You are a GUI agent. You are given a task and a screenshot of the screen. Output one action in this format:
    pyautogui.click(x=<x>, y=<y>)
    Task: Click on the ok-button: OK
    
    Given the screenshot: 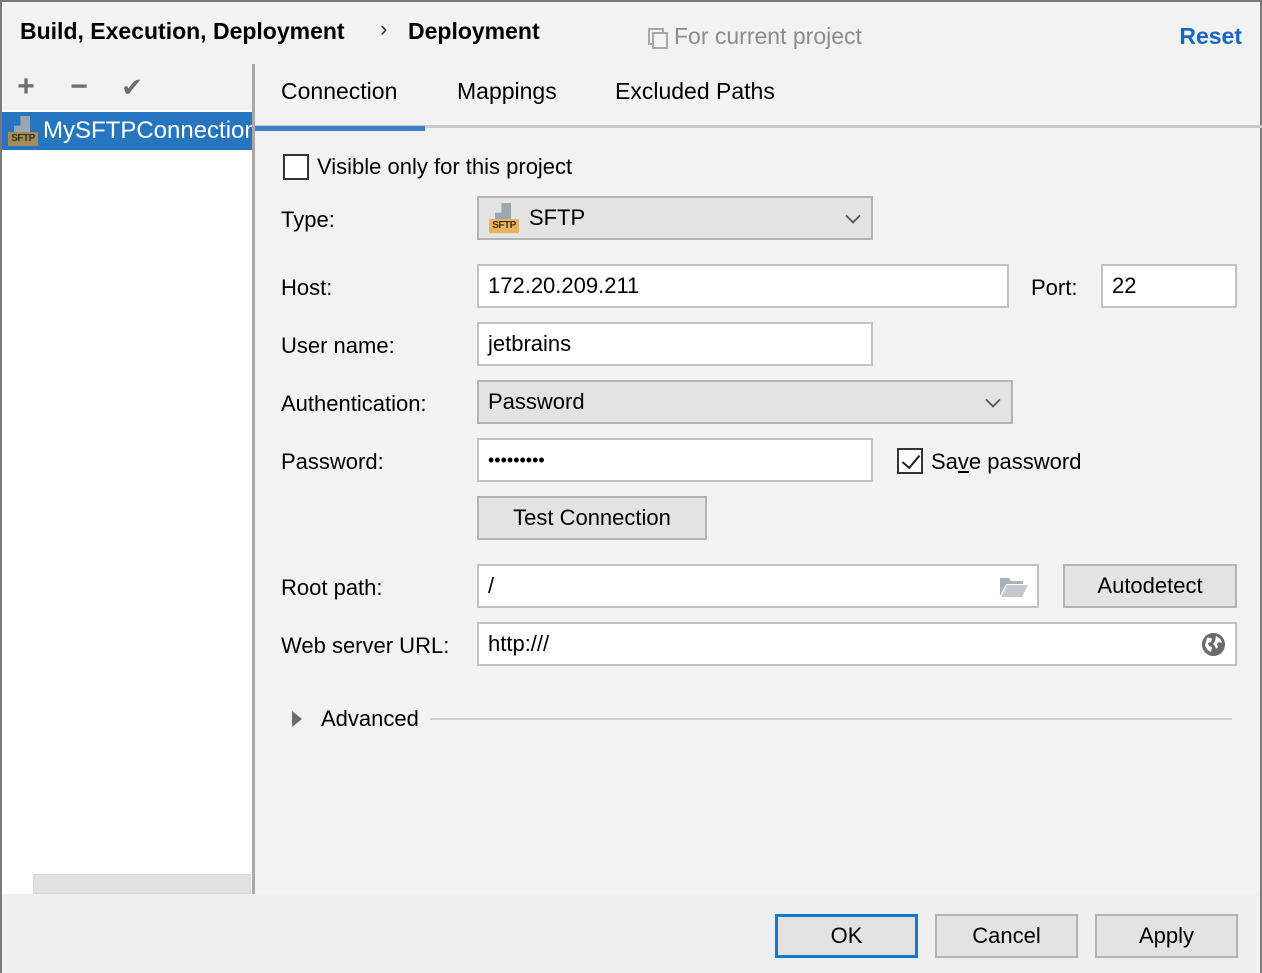 What is the action you would take?
    pyautogui.click(x=846, y=936)
    